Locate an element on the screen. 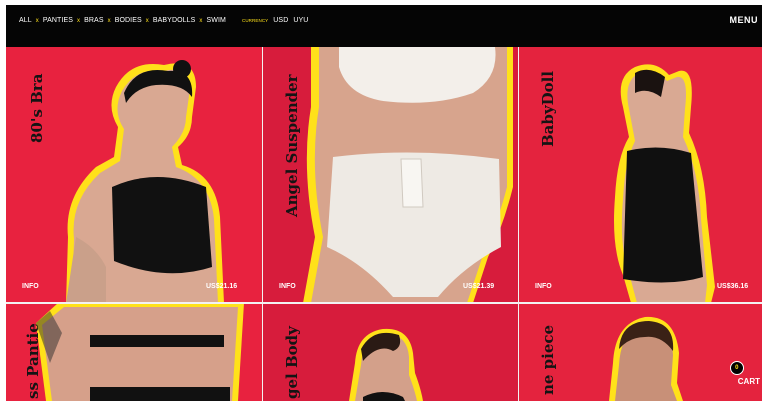 This screenshot has height=401, width=762. cart-button: 0 CART is located at coordinates (744, 373).